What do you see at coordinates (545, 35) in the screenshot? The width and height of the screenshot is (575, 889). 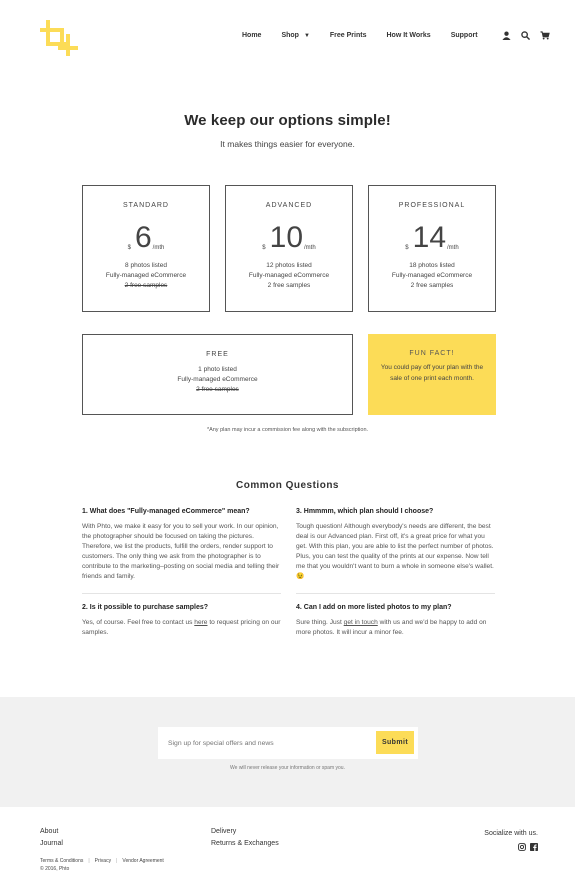 I see `cart-icon` at bounding box center [545, 35].